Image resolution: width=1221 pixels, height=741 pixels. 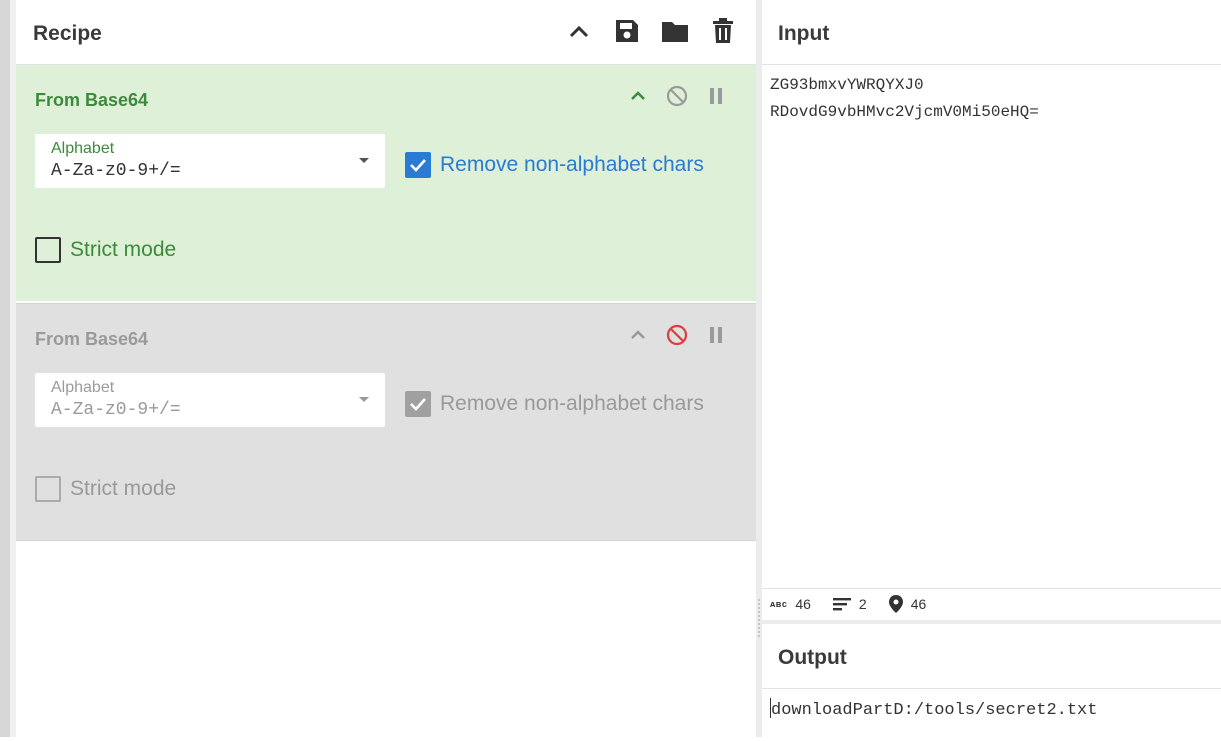 What do you see at coordinates (759, 618) in the screenshot?
I see `resize-grip` at bounding box center [759, 618].